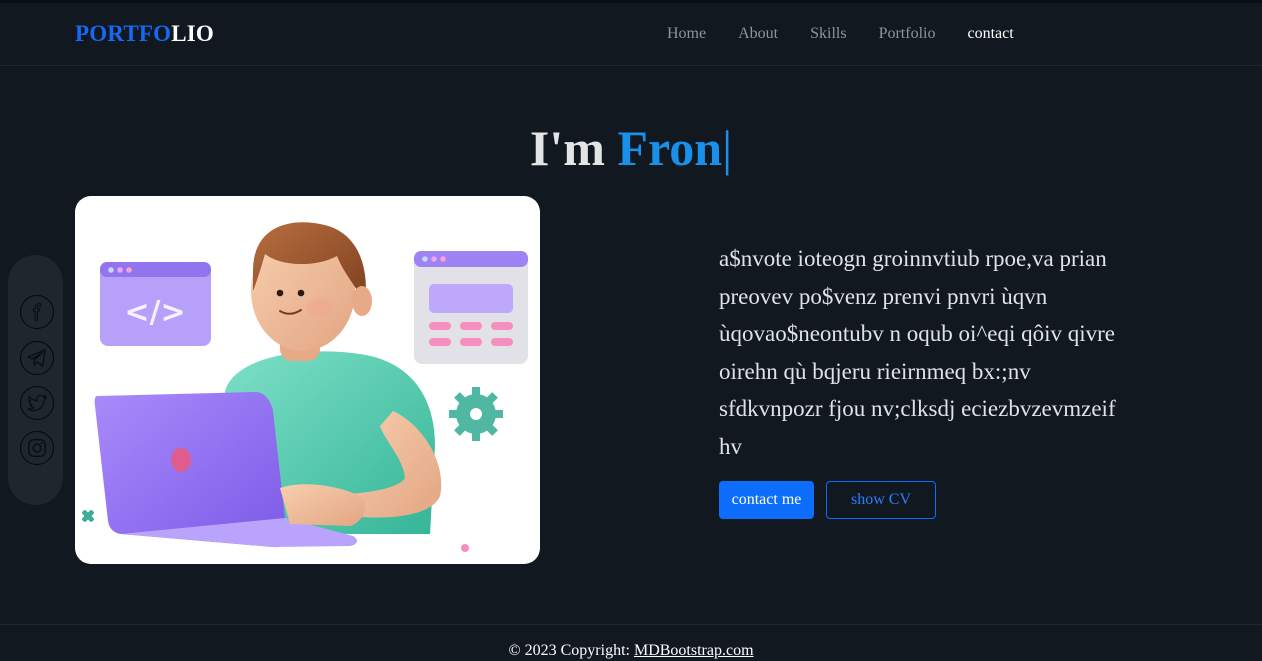 The image size is (1262, 661). What do you see at coordinates (766, 500) in the screenshot?
I see `contact-me-button: contact me` at bounding box center [766, 500].